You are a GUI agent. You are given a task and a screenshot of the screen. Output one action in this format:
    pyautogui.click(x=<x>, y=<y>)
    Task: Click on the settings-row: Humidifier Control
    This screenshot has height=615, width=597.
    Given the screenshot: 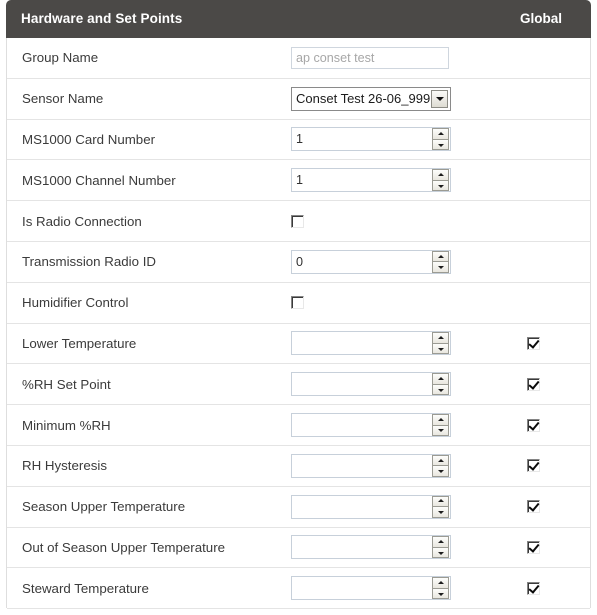 What is the action you would take?
    pyautogui.click(x=298, y=303)
    